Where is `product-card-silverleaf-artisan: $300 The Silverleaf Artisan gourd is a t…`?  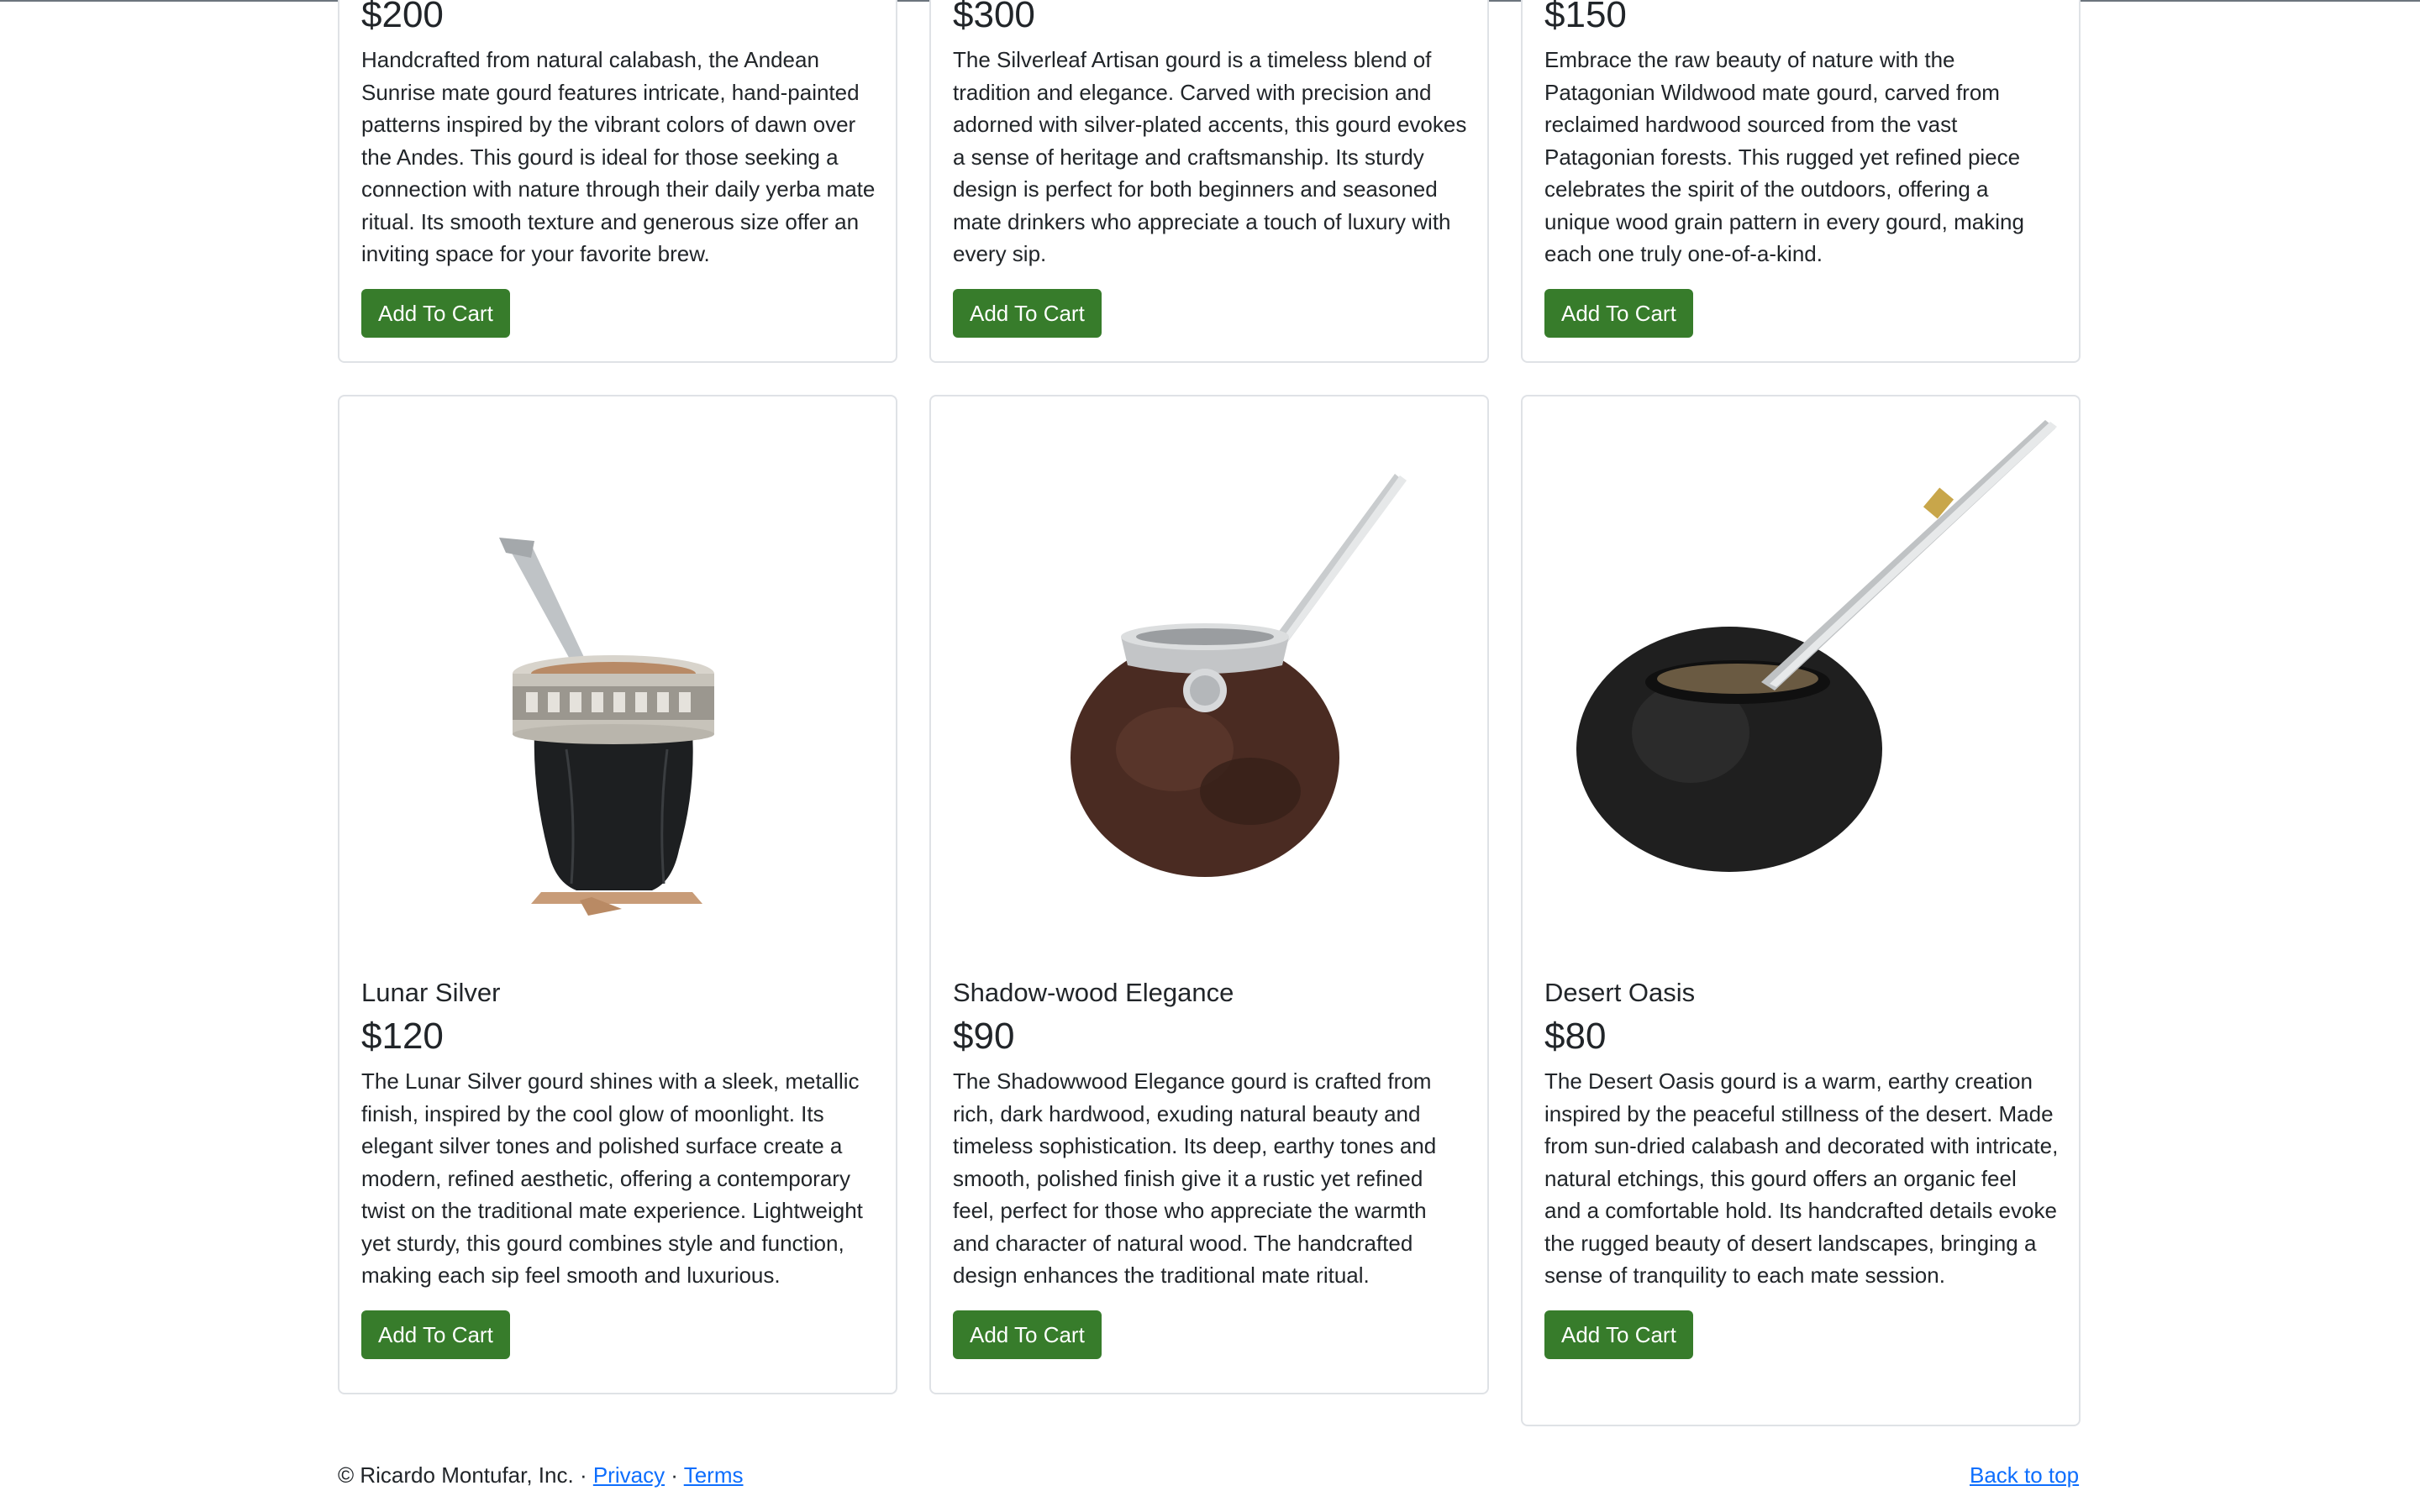
product-card-silverleaf-artisan: $300 The Silverleaf Artisan gourd is a t… is located at coordinates (1209, 181).